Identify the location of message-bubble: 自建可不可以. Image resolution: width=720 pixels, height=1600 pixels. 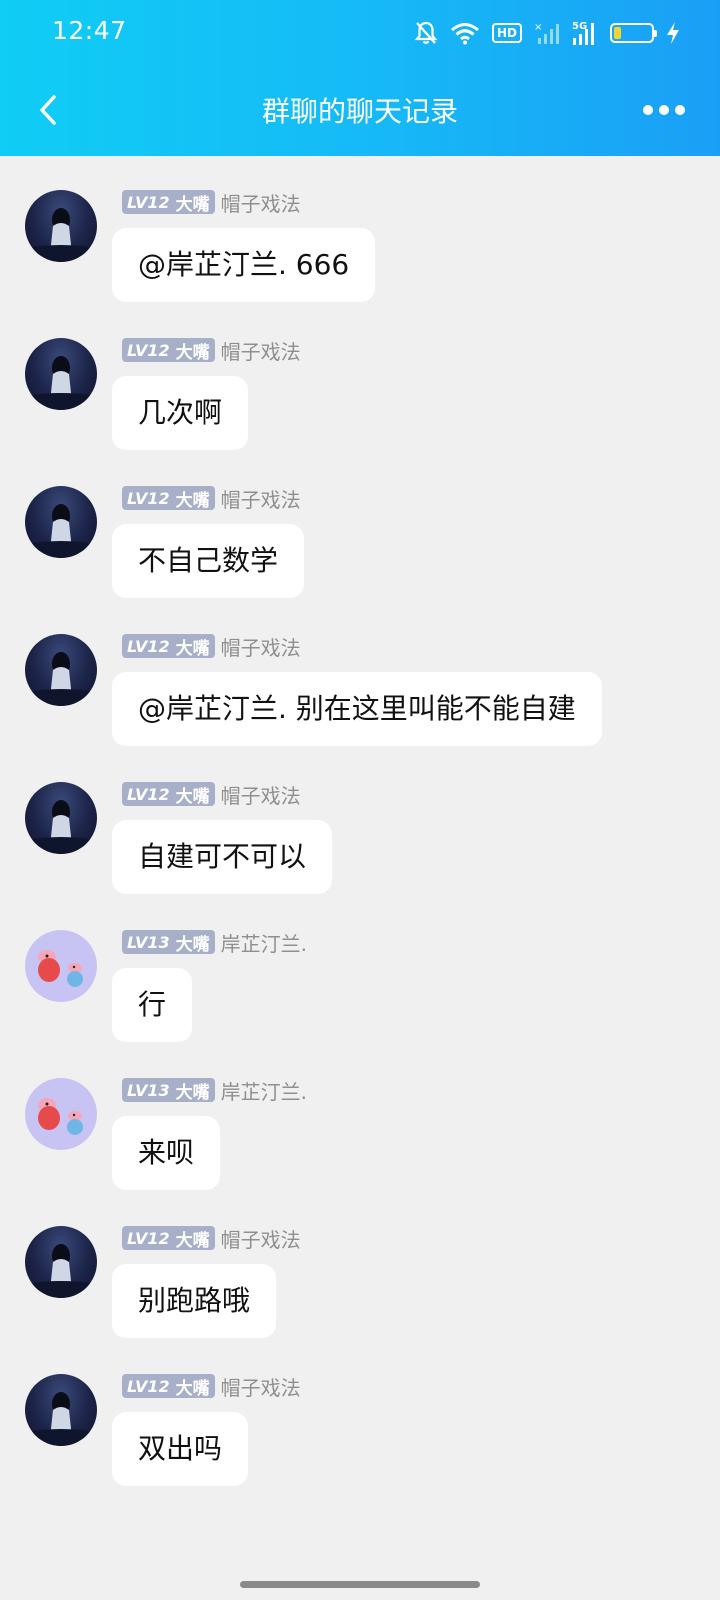
(222, 857).